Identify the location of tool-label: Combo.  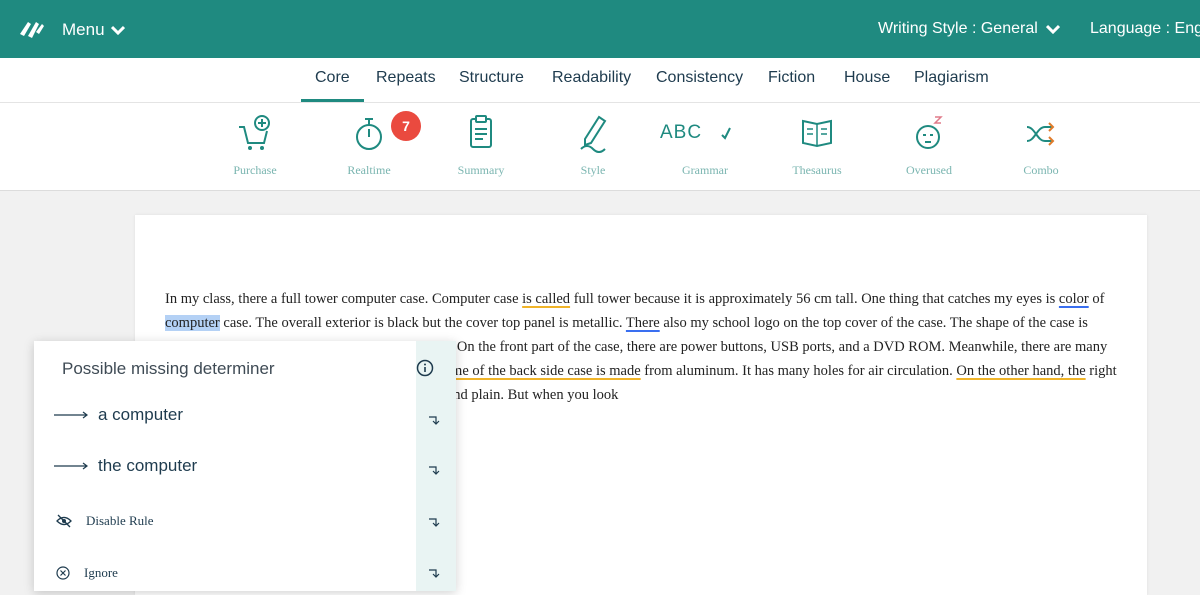
(1041, 170).